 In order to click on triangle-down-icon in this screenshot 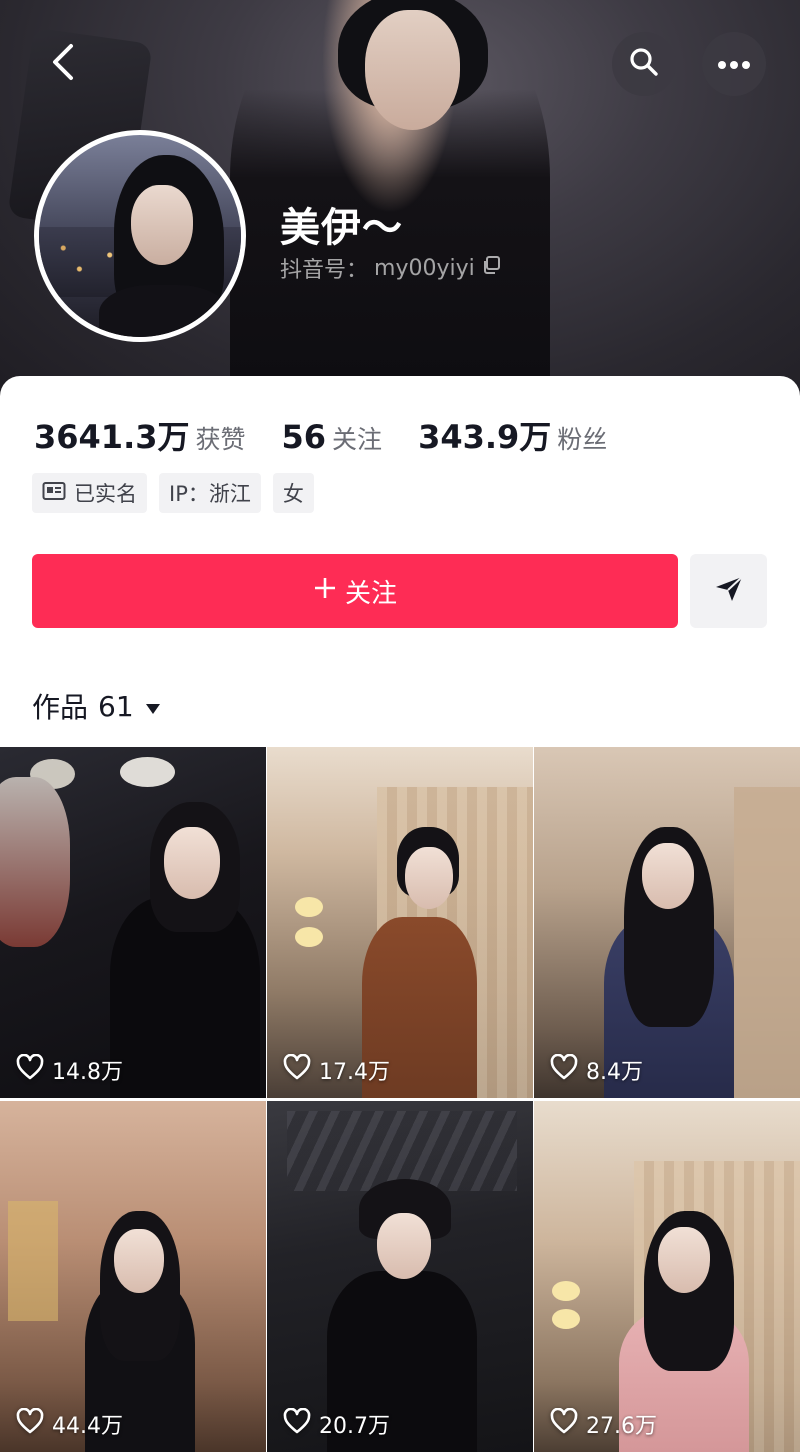, I will do `click(153, 706)`.